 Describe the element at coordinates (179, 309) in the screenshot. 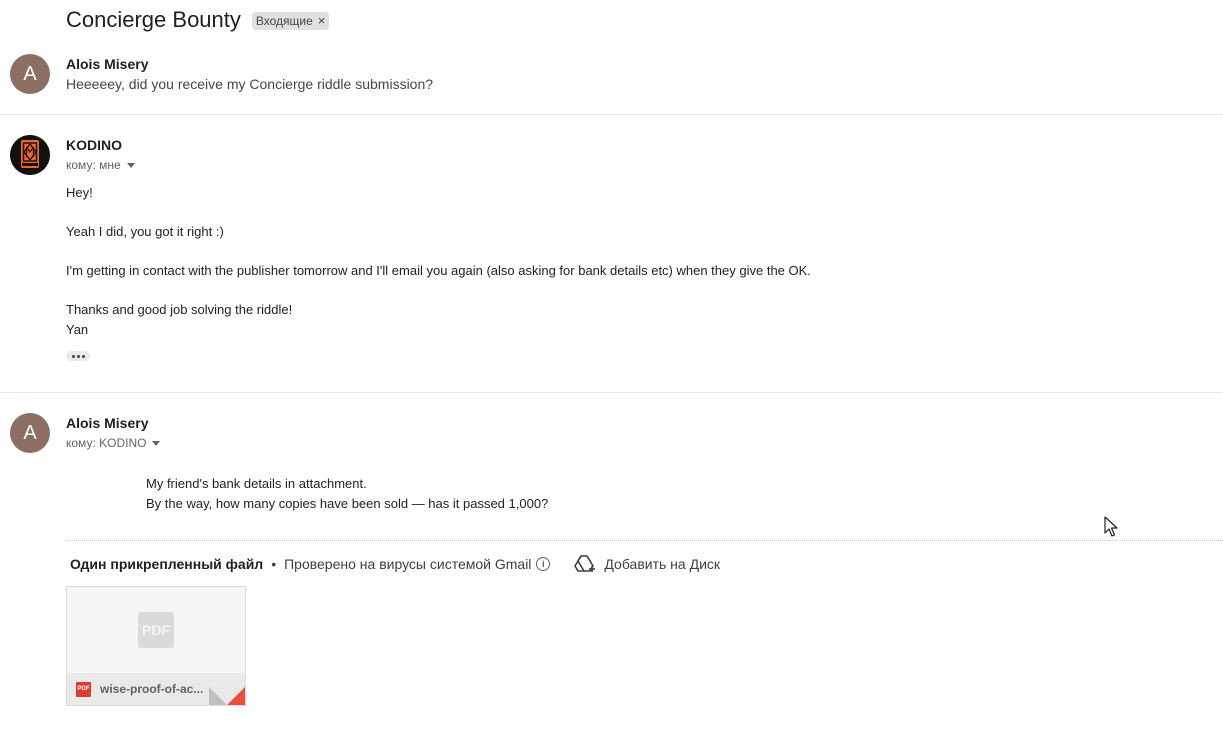

I see `body-line: Thanks and good job solving the riddle!` at that location.